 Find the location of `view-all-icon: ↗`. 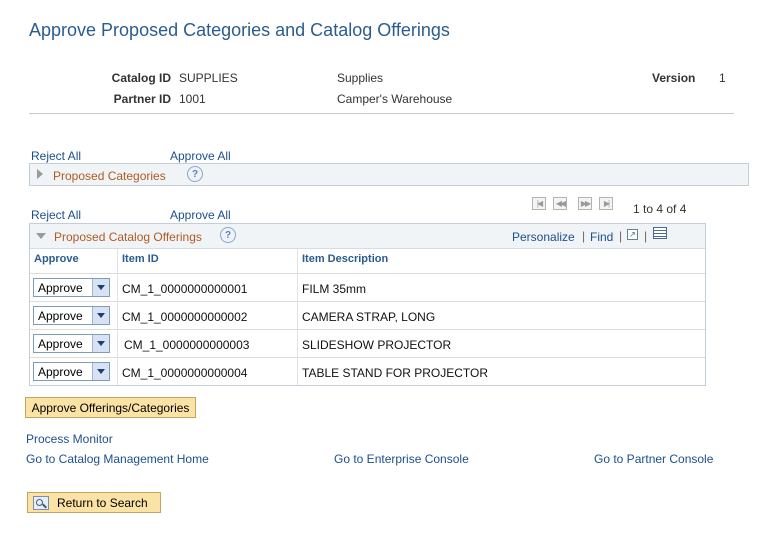

view-all-icon: ↗ is located at coordinates (632, 234).